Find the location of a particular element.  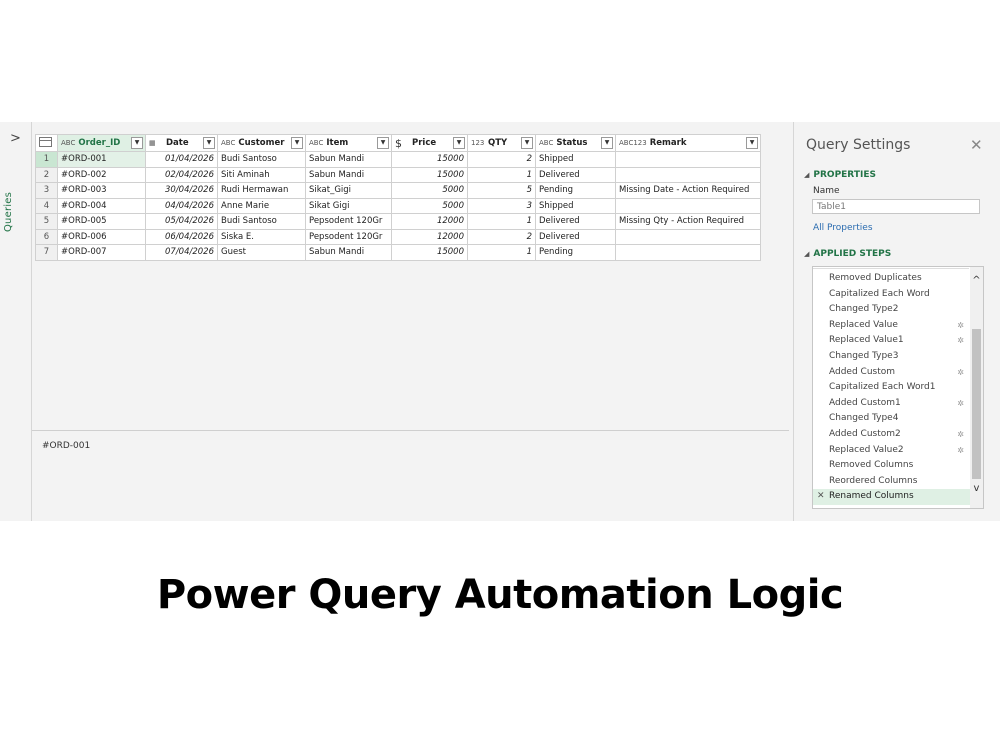

cell-item: Sikat Gigi is located at coordinates (348, 205).